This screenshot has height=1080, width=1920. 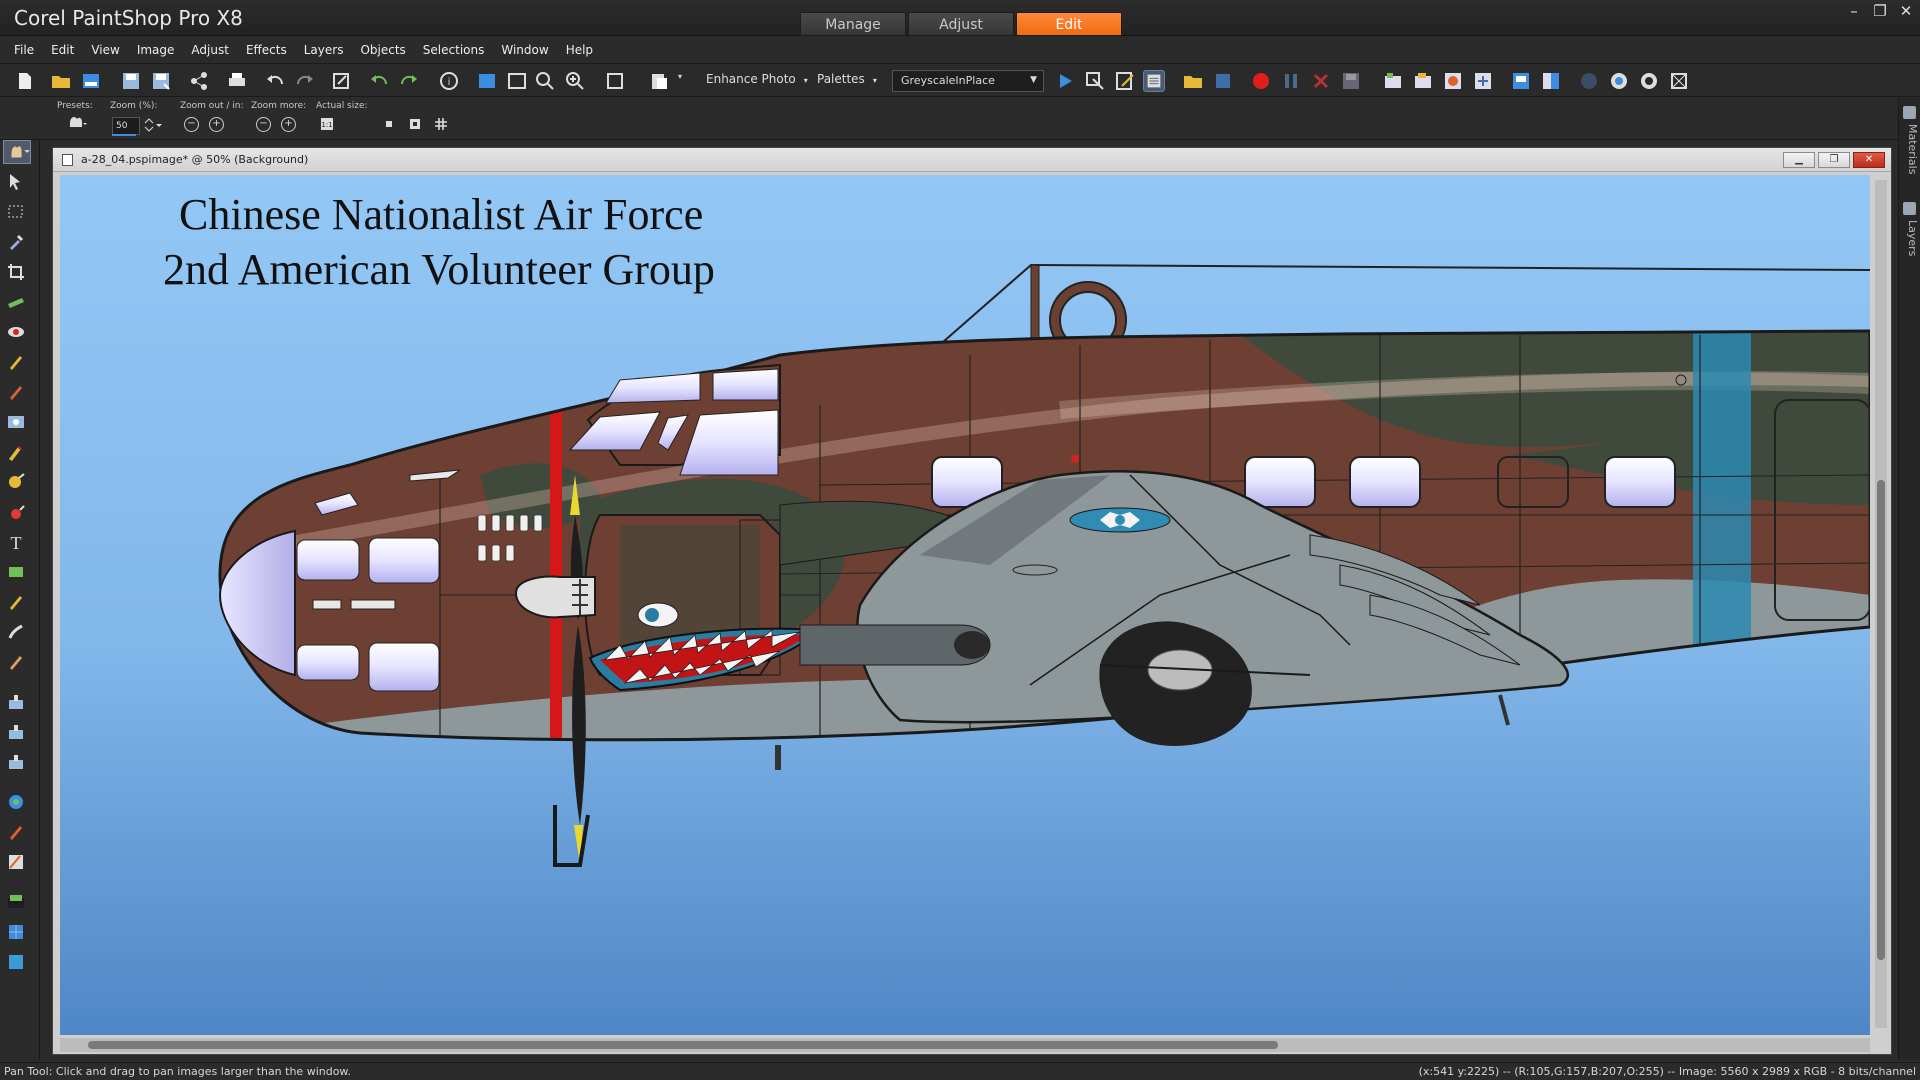 I want to click on mesh-warp-icon, so click(x=16, y=662).